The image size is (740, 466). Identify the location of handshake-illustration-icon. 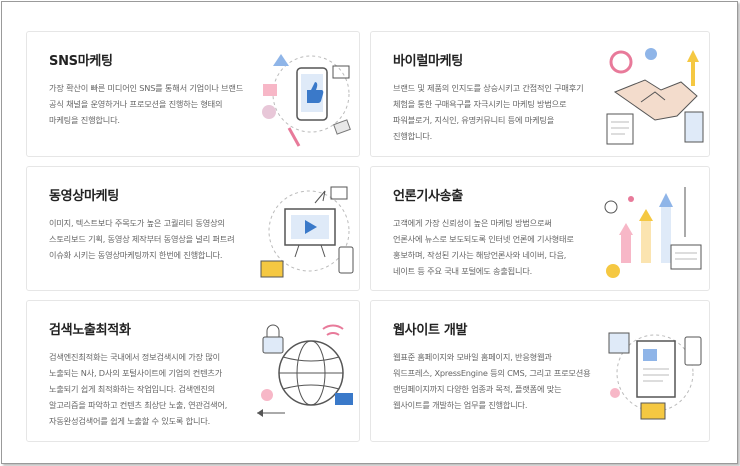
(655, 96).